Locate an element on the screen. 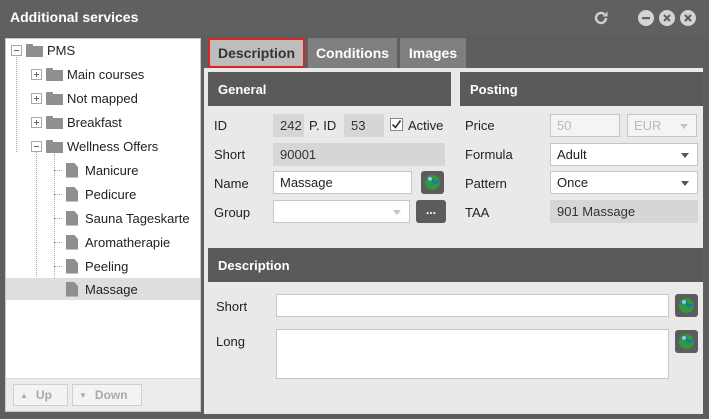 The image size is (709, 419). tree-root-pms: PMS is located at coordinates (43, 50).